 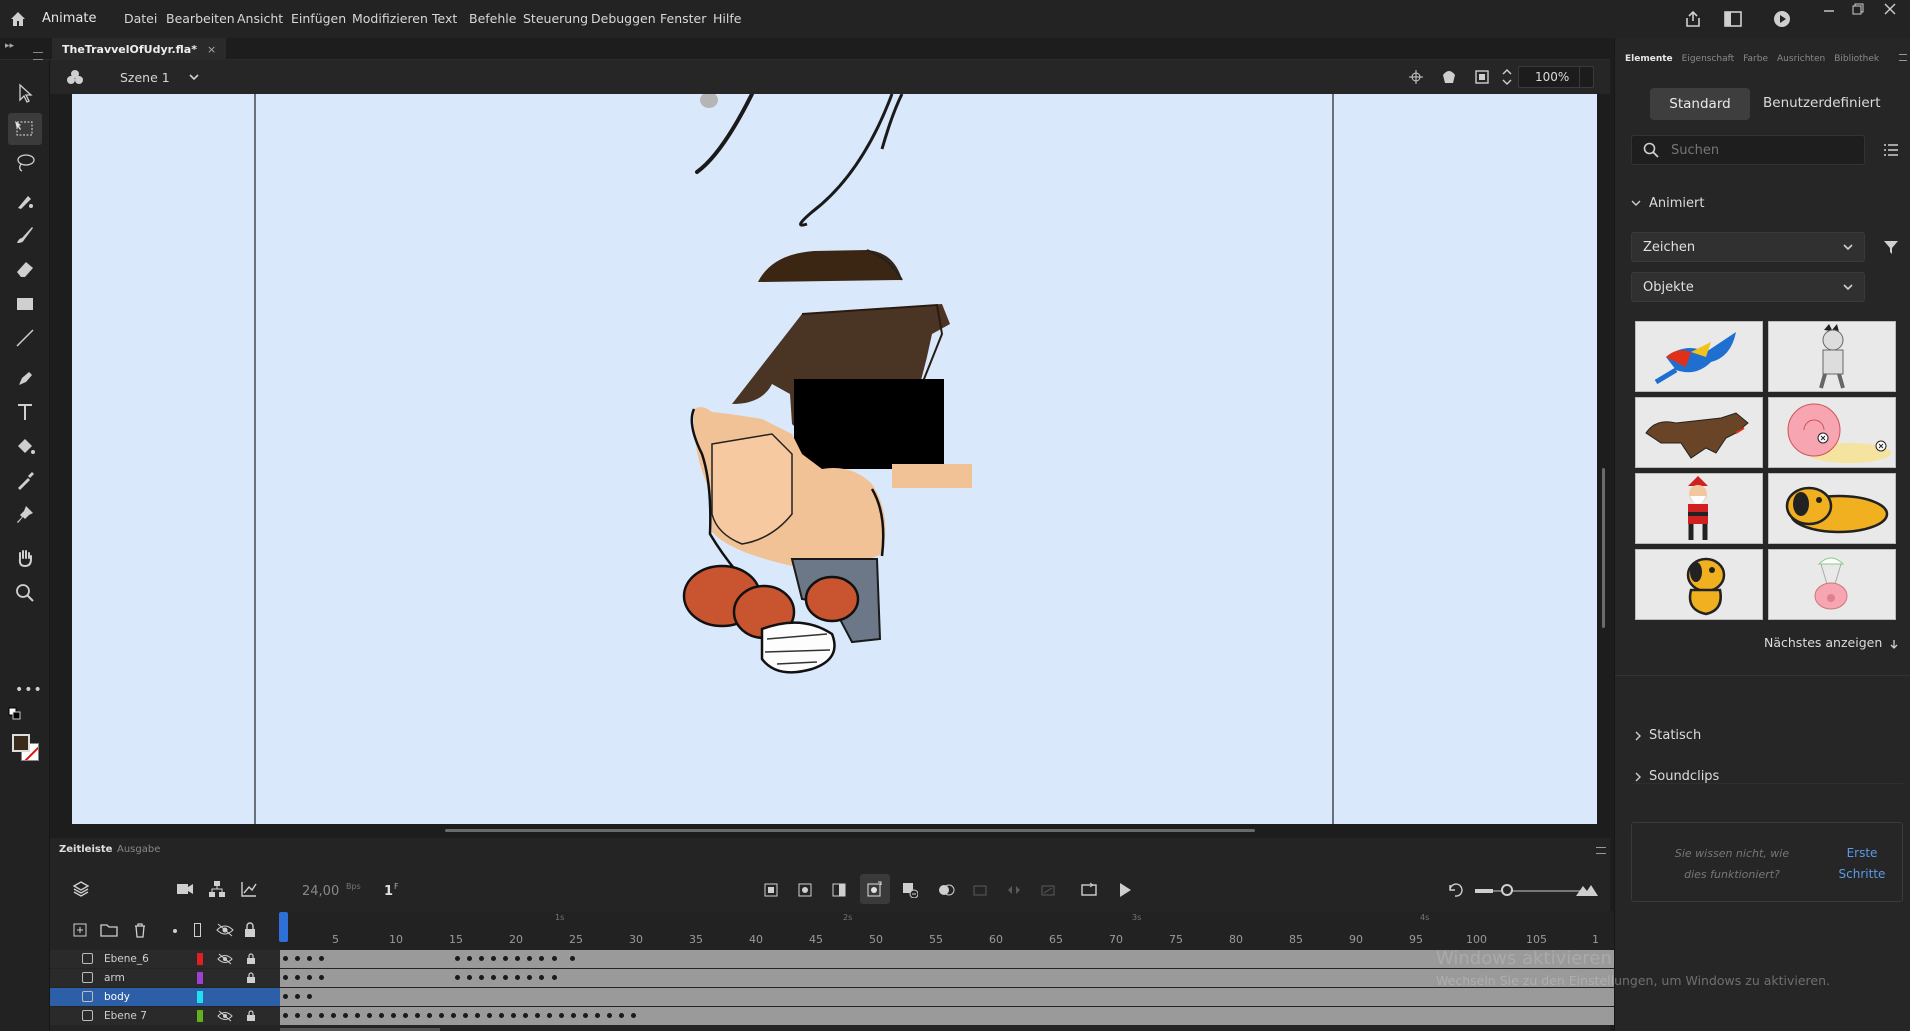 I want to click on camera-layer-icon, so click(x=185, y=889).